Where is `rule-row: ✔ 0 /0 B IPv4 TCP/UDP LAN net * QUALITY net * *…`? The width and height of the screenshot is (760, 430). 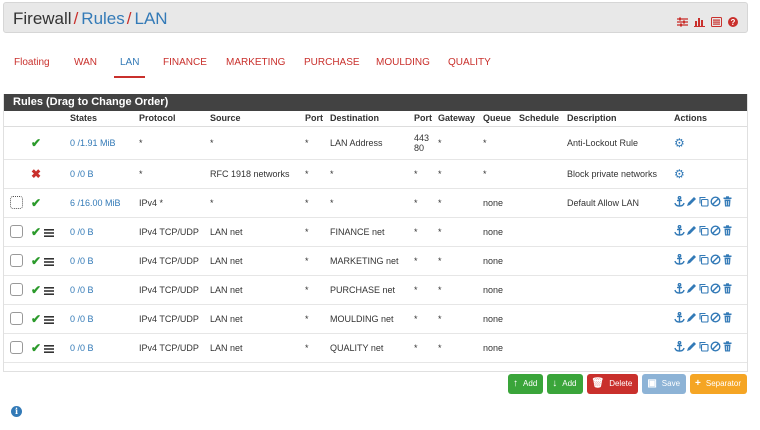
rule-row: ✔ 0 /0 B IPv4 TCP/UDP LAN net * QUALITY net * *… is located at coordinates (375, 348).